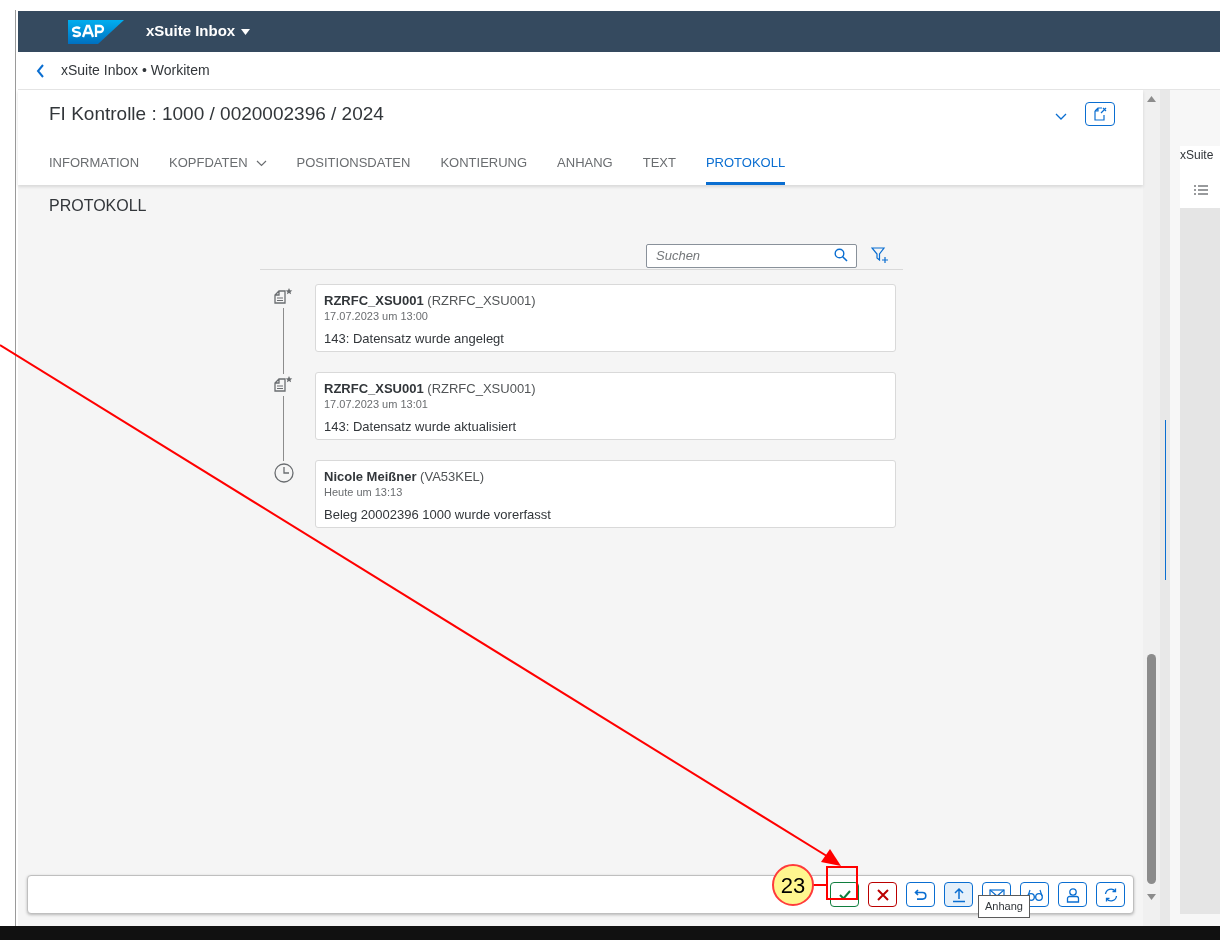 Image resolution: width=1220 pixels, height=940 pixels. Describe the element at coordinates (1197, 155) in the screenshot. I see `side-panel-title: xSuite` at that location.